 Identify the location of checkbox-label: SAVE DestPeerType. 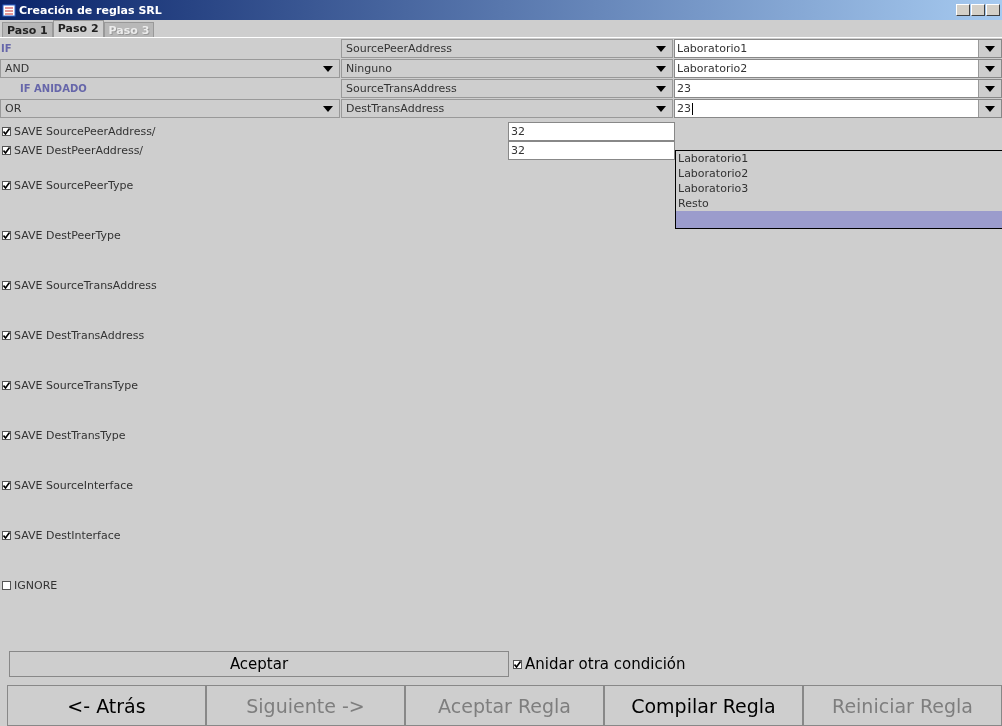
(67, 235).